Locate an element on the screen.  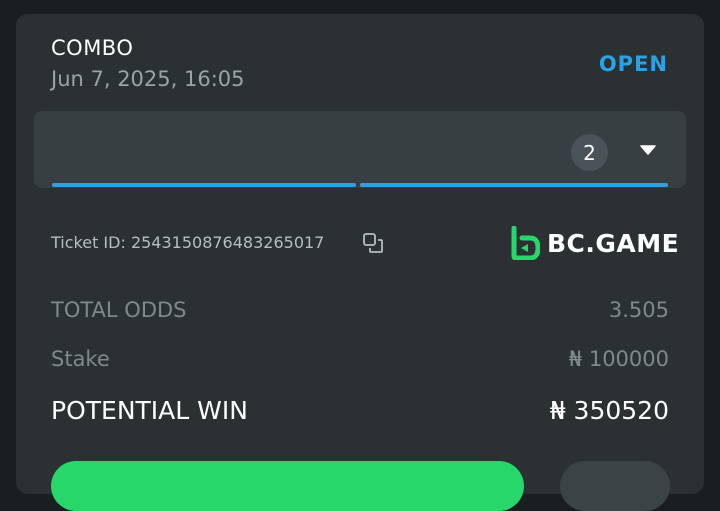
copy-icon is located at coordinates (373, 243).